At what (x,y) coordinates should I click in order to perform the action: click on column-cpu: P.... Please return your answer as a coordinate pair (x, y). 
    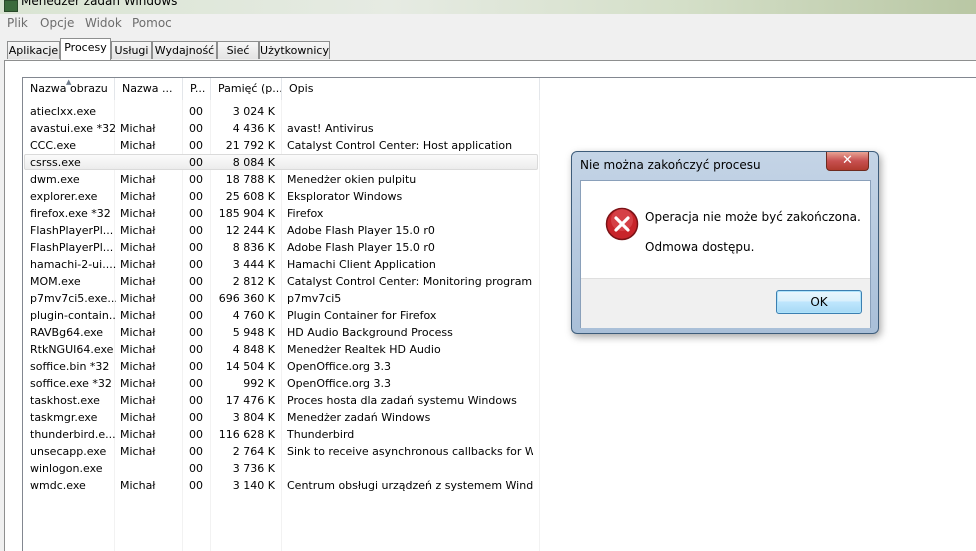
    Looking at the image, I should click on (197, 89).